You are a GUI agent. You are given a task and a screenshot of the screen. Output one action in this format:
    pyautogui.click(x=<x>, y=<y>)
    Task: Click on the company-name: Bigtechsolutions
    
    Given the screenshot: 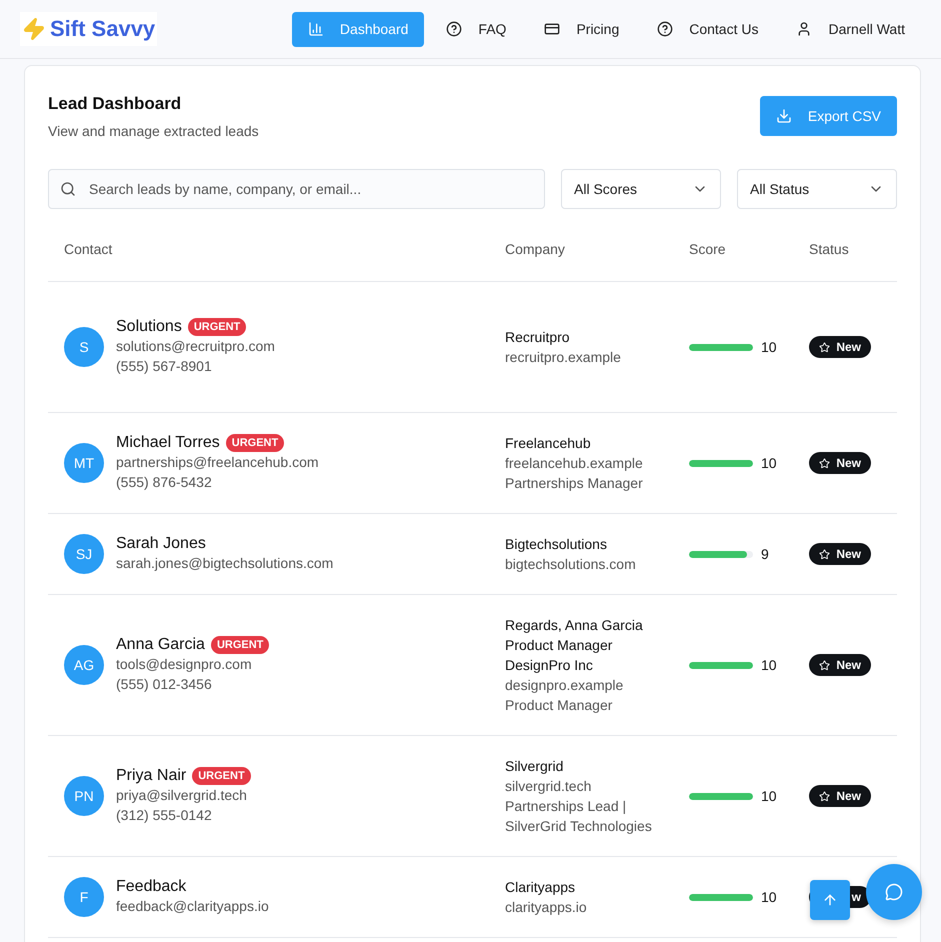 What is the action you would take?
    pyautogui.click(x=556, y=544)
    